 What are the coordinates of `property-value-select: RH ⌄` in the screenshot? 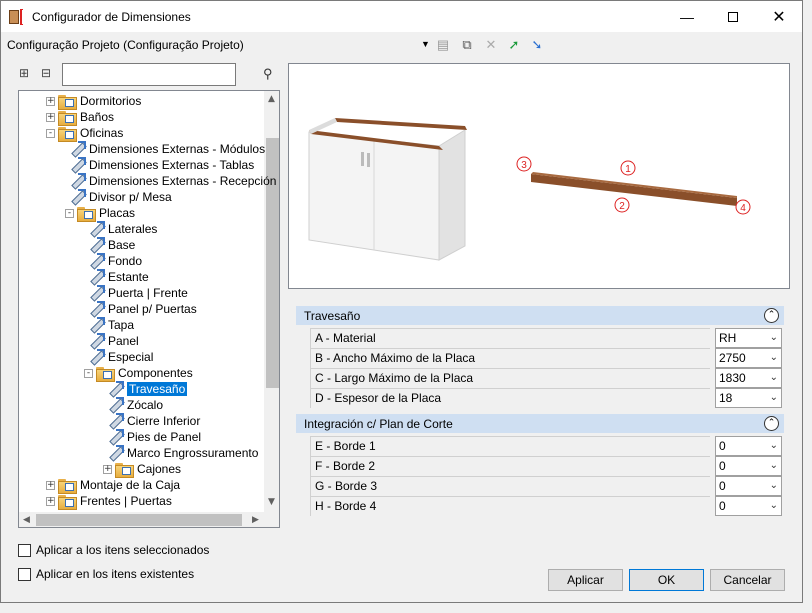 It's located at (748, 338).